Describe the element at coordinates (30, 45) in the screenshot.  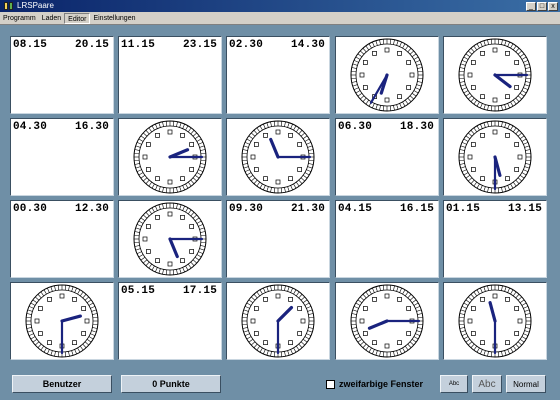
I see `time-24h-first: 08.15` at that location.